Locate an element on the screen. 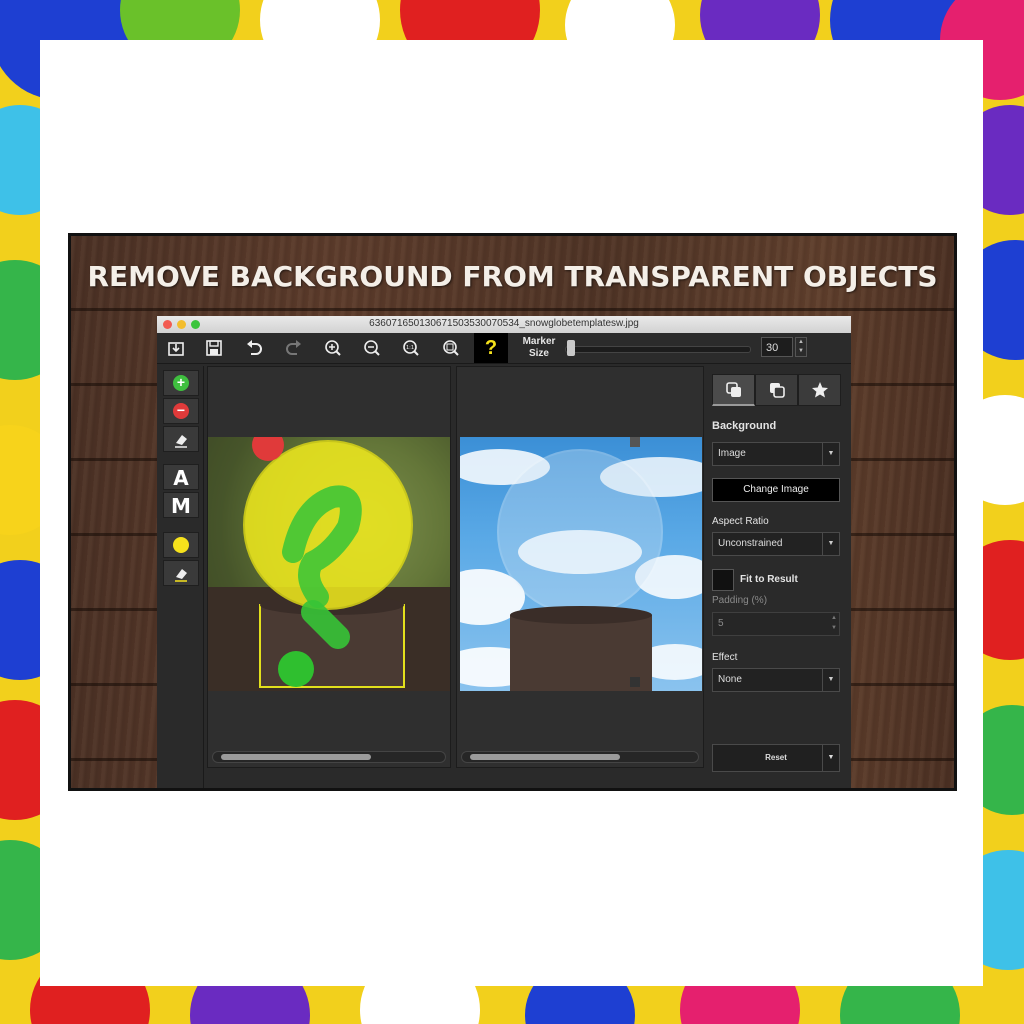 This screenshot has width=1024, height=1024. snow-globe-result-image is located at coordinates (581, 564).